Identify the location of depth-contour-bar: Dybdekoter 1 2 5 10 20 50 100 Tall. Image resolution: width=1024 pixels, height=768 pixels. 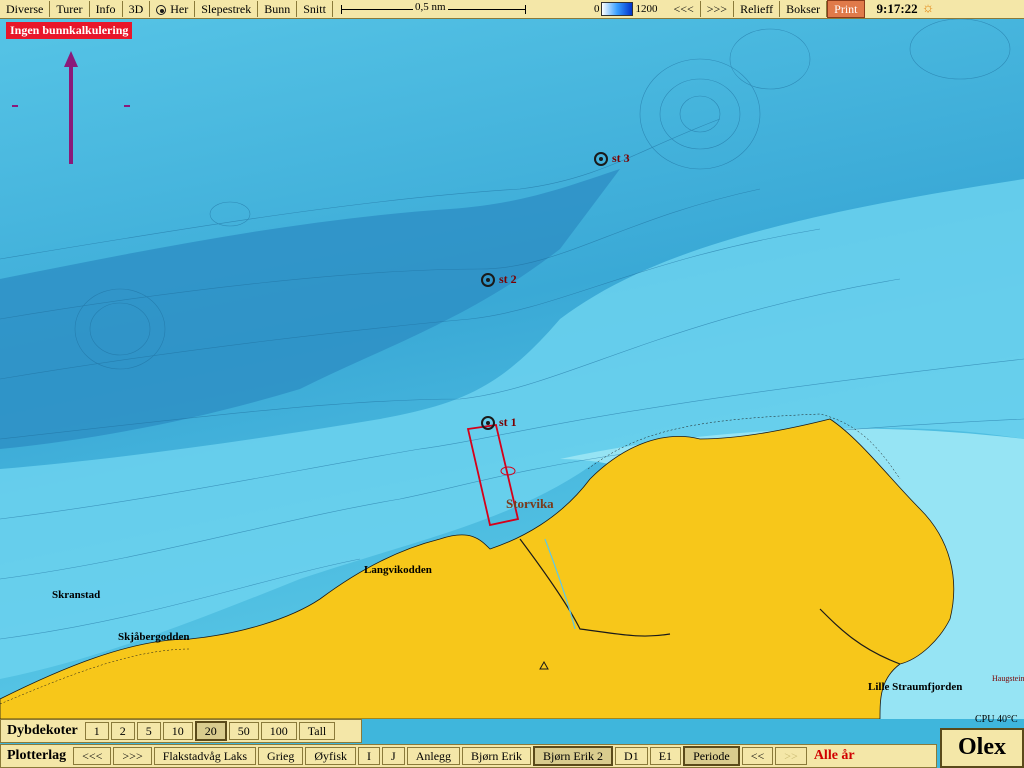
(181, 731).